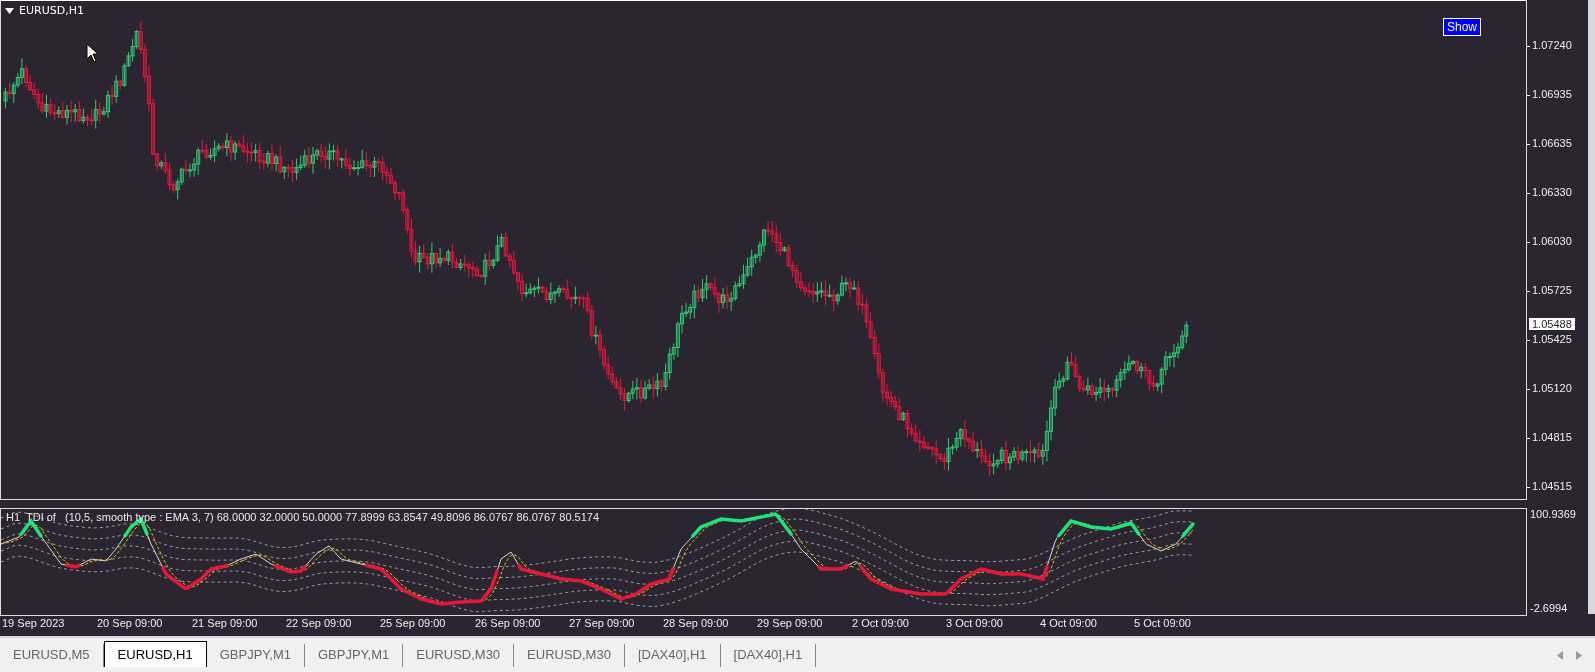 The image size is (1595, 672). What do you see at coordinates (33, 623) in the screenshot?
I see `time-label: 19 Sep 2023` at bounding box center [33, 623].